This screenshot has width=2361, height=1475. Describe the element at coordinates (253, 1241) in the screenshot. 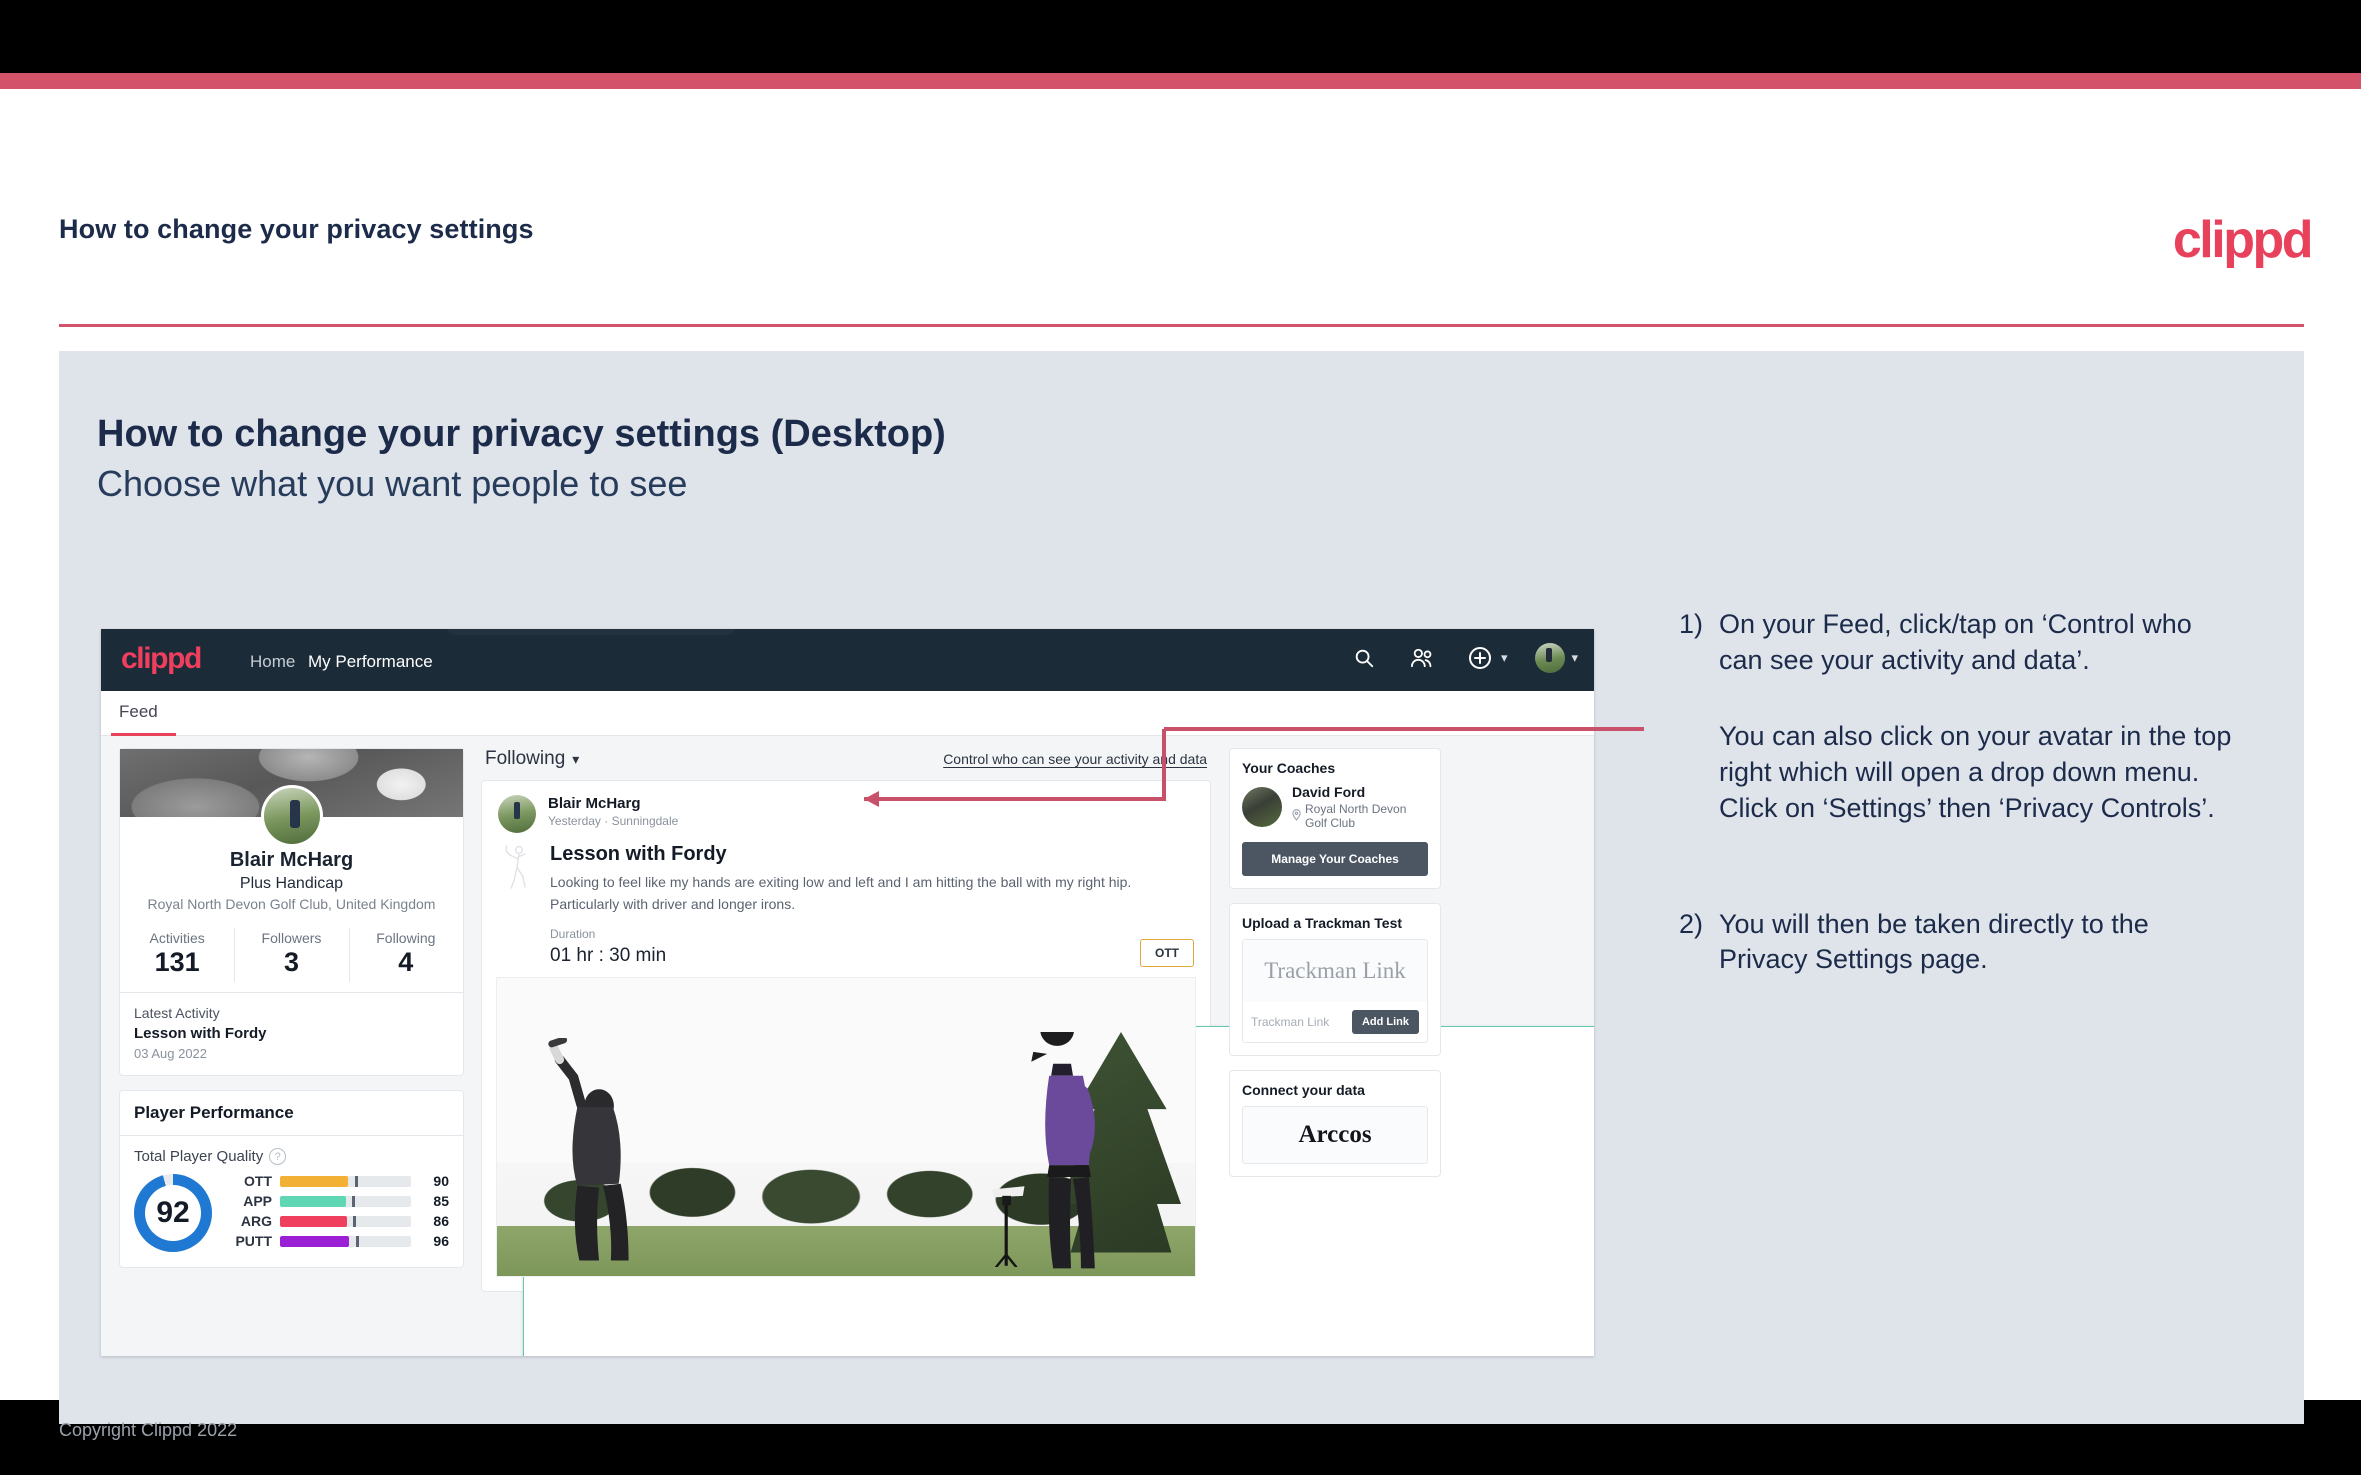

I see `metric-name: PUTT` at that location.